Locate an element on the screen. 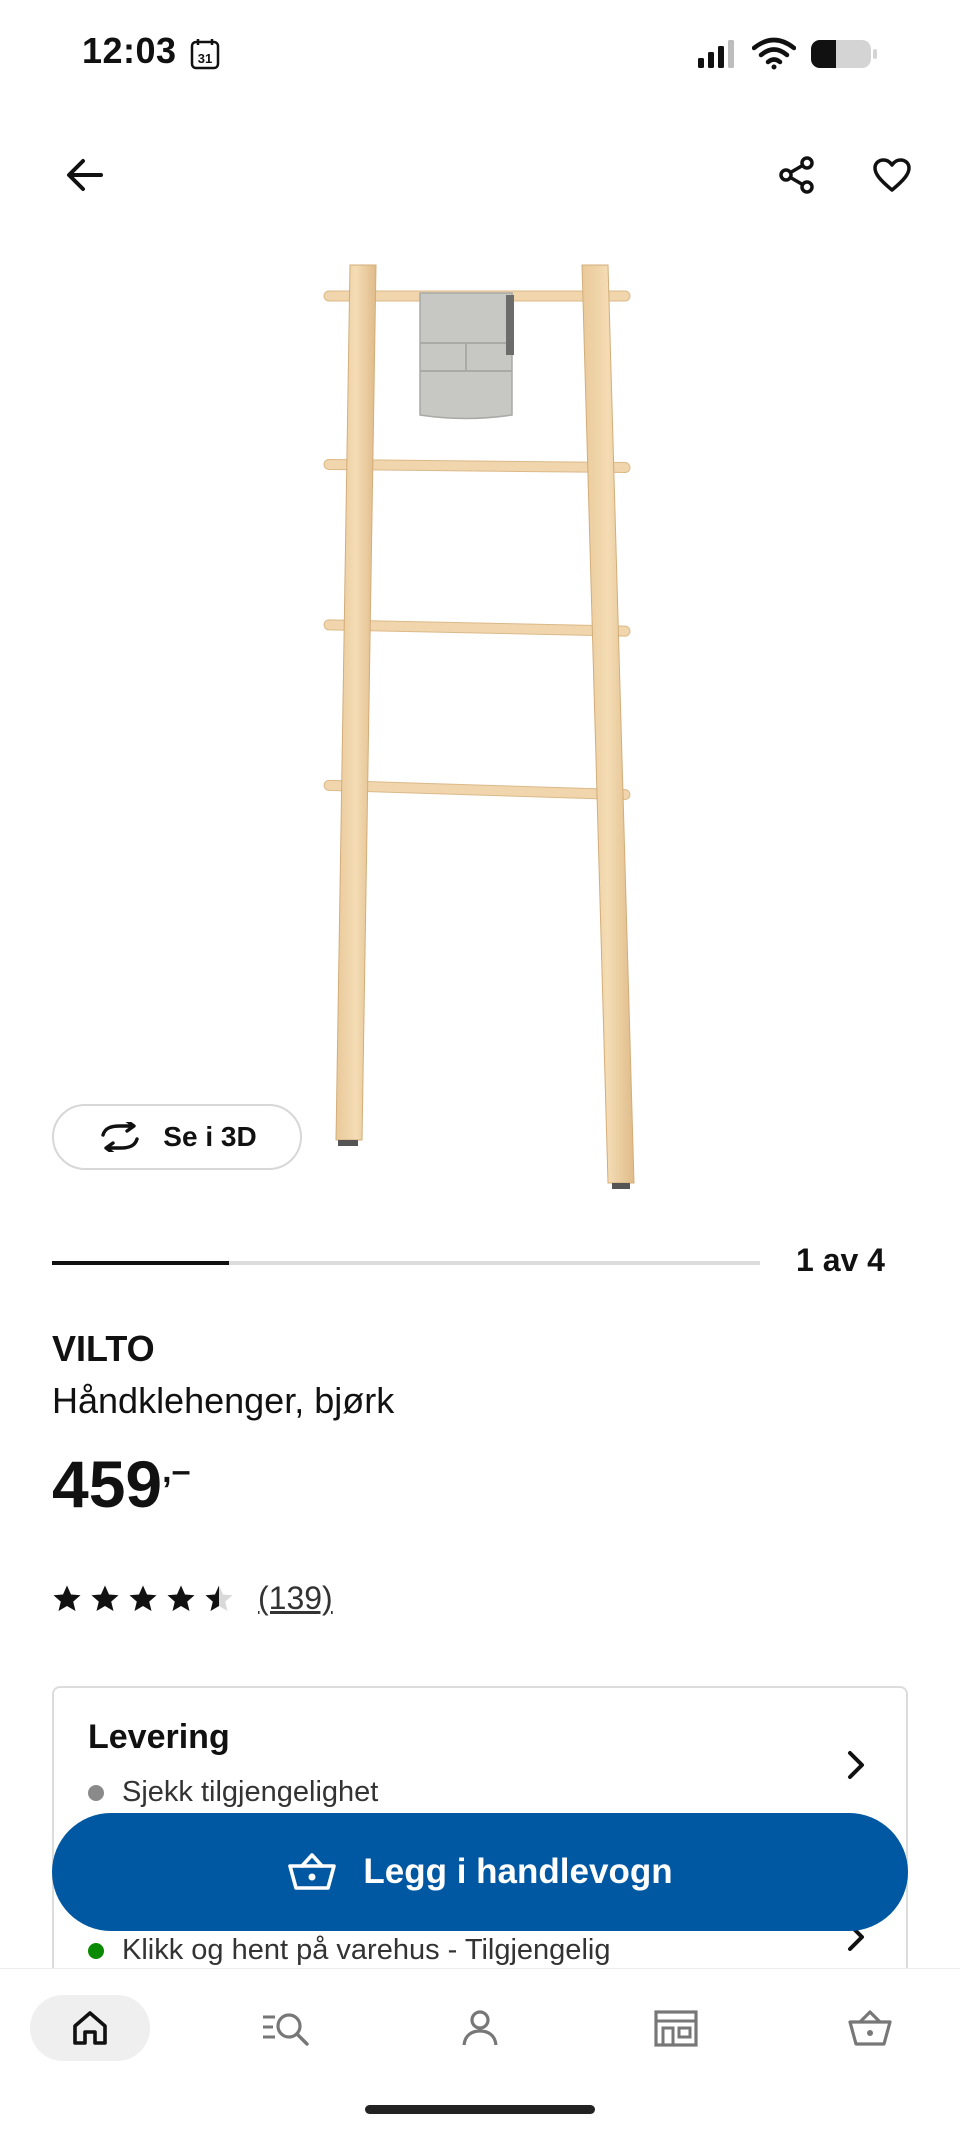 The width and height of the screenshot is (960, 2138). signal-icon is located at coordinates (718, 54).